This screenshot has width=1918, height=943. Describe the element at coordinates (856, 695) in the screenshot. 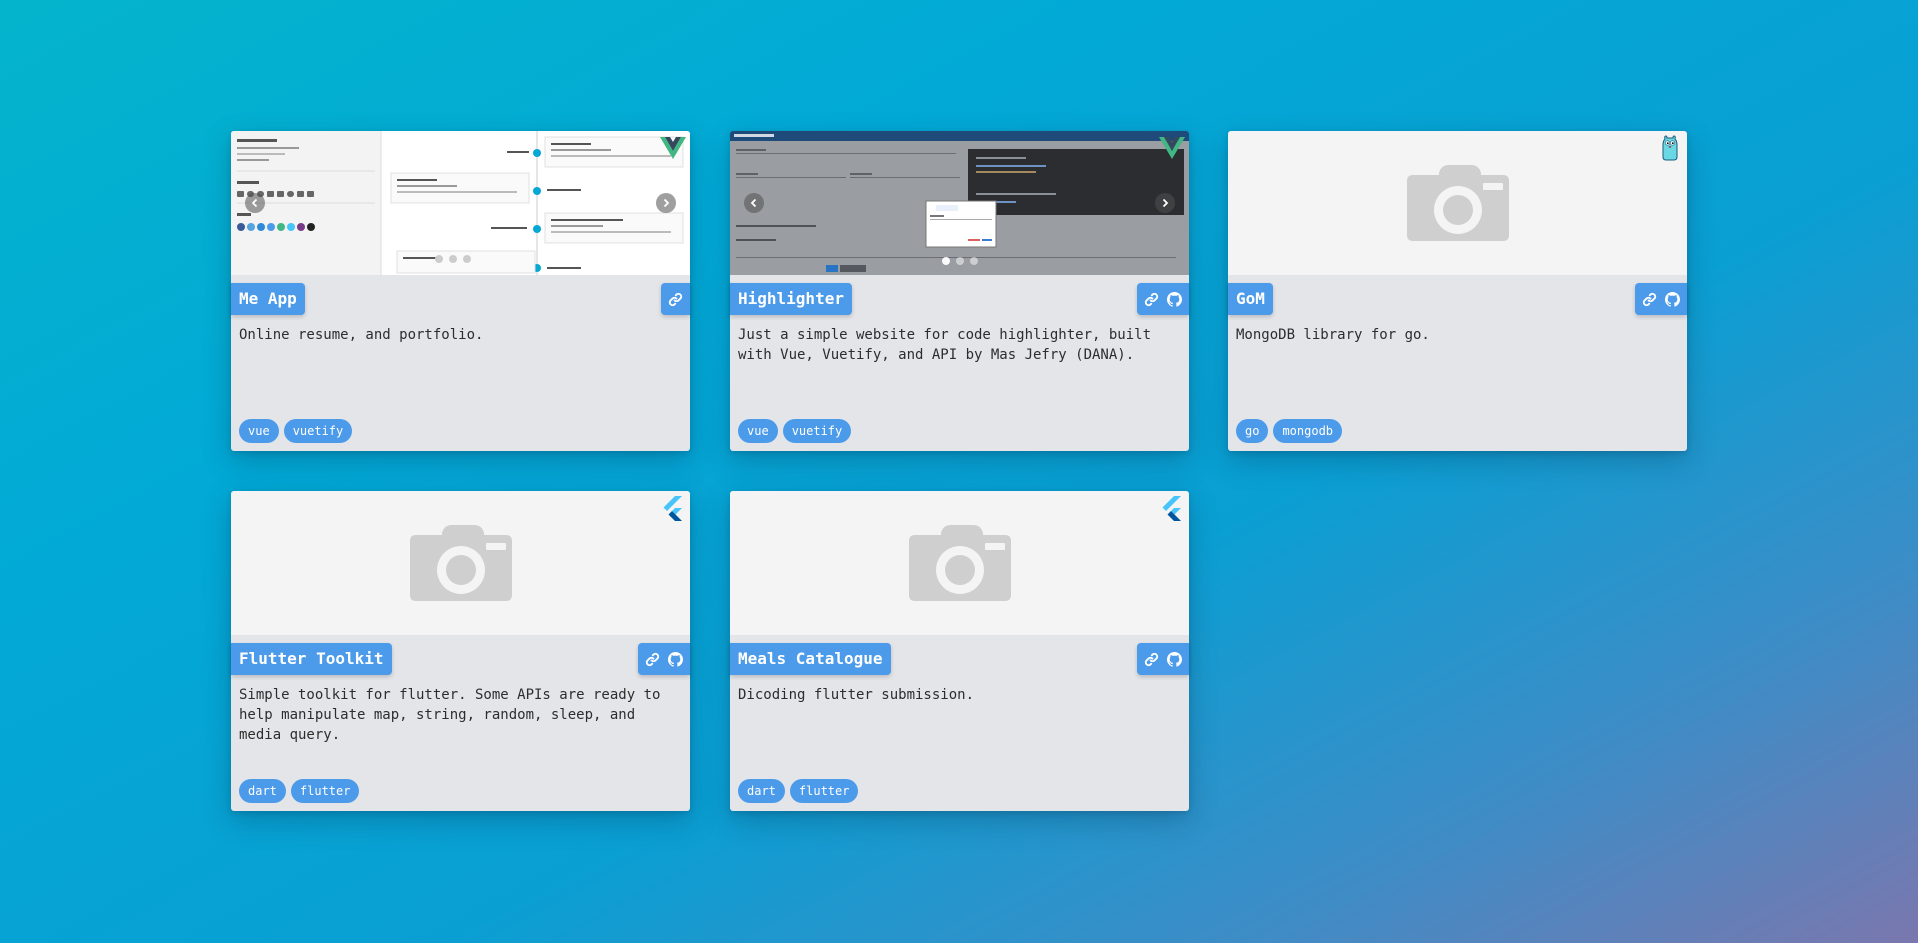

I see `project-description: Dicoding flutter submission.` at that location.